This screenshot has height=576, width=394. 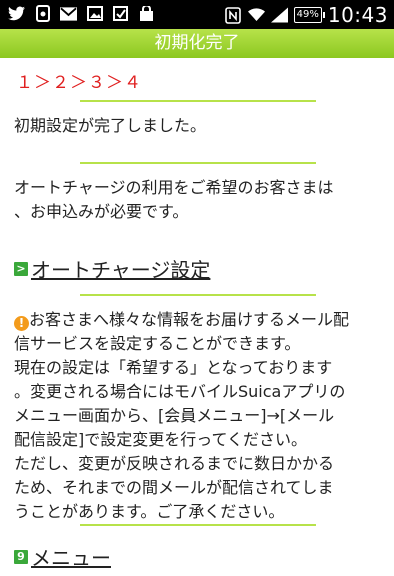 What do you see at coordinates (157, 343) in the screenshot?
I see `notice-line: 信サービスを設定することができます。` at bounding box center [157, 343].